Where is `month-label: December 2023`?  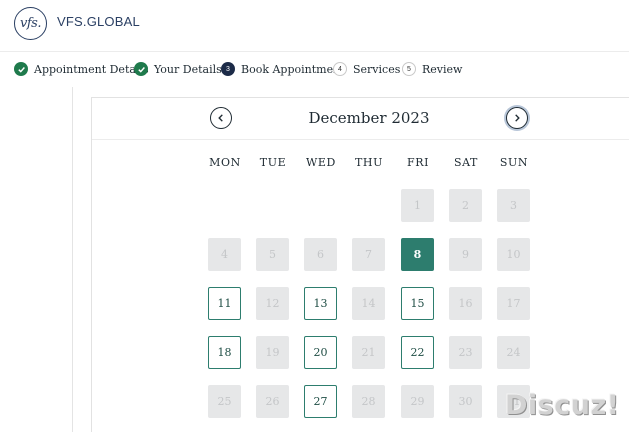
month-label: December 2023 is located at coordinates (369, 118).